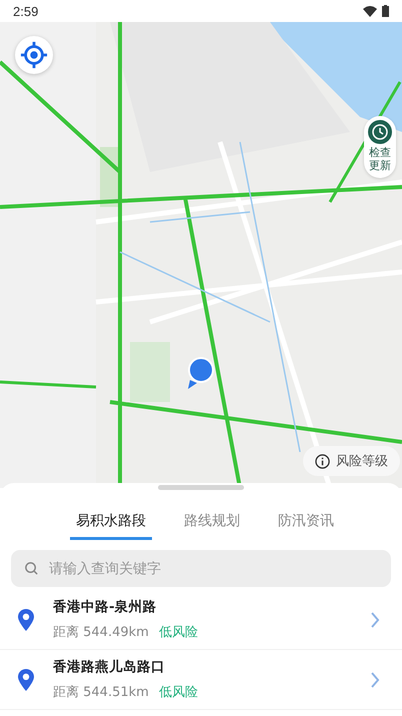 This screenshot has height=716, width=402. What do you see at coordinates (200, 373) in the screenshot?
I see `location-marker-icon` at bounding box center [200, 373].